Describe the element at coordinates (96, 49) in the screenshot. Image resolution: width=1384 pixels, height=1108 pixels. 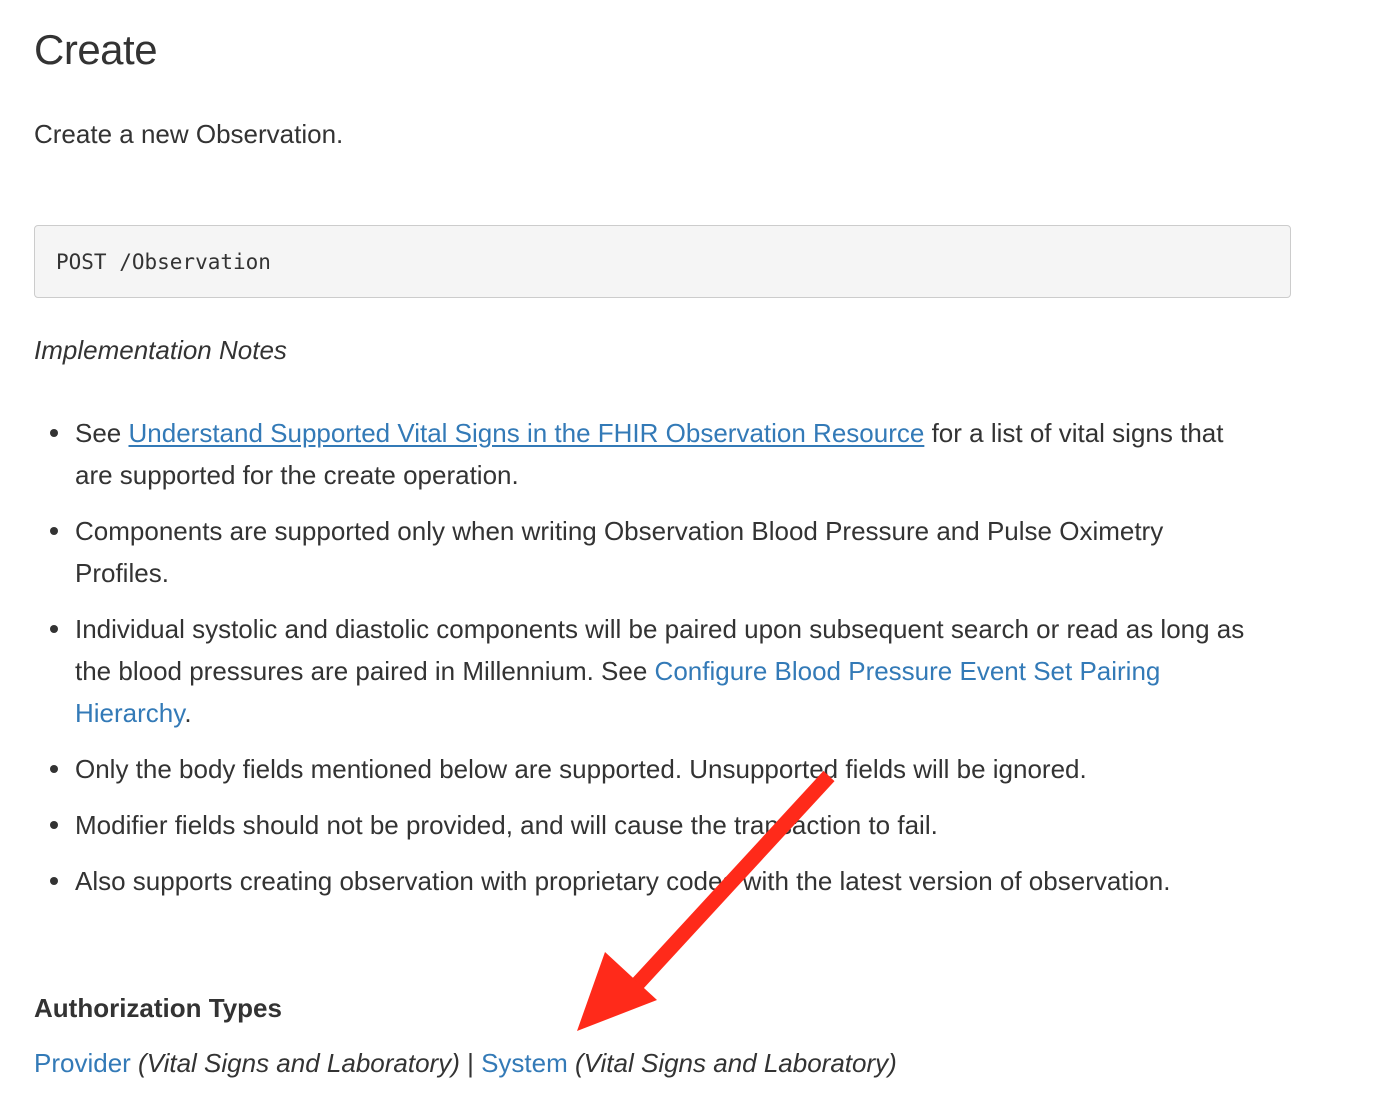
I see `page-title: Create` at that location.